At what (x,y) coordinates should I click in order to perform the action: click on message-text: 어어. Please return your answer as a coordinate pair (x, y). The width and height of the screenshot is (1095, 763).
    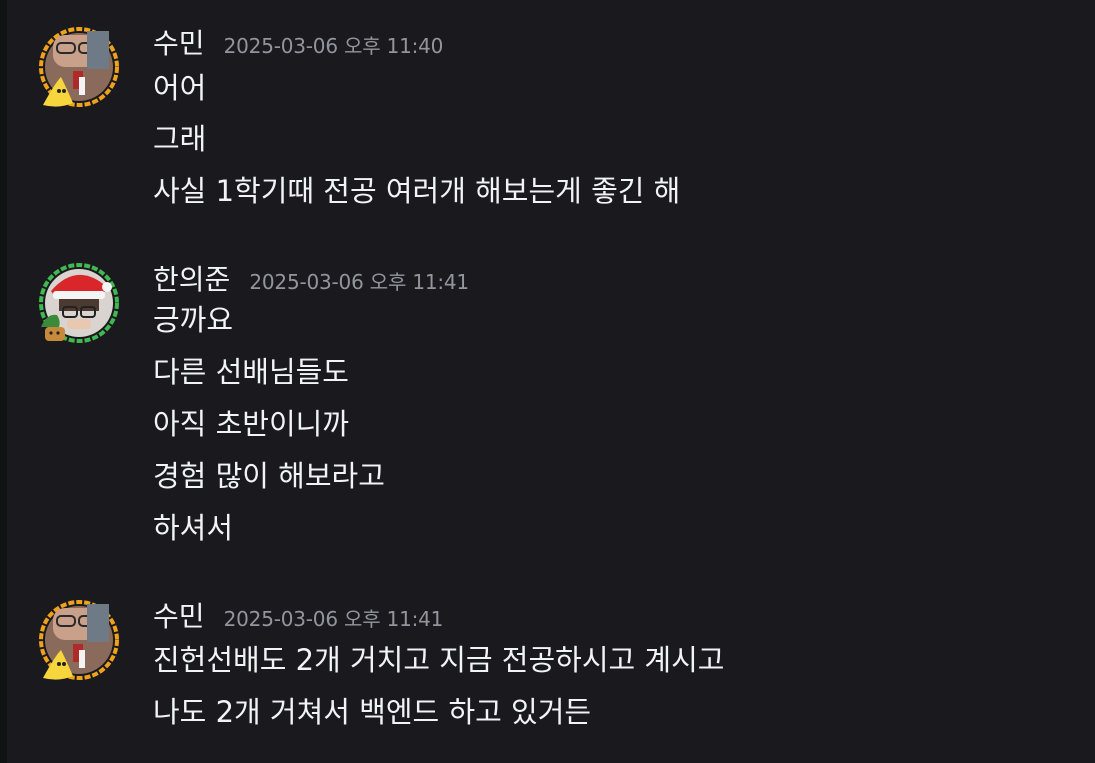
    Looking at the image, I should click on (180, 88).